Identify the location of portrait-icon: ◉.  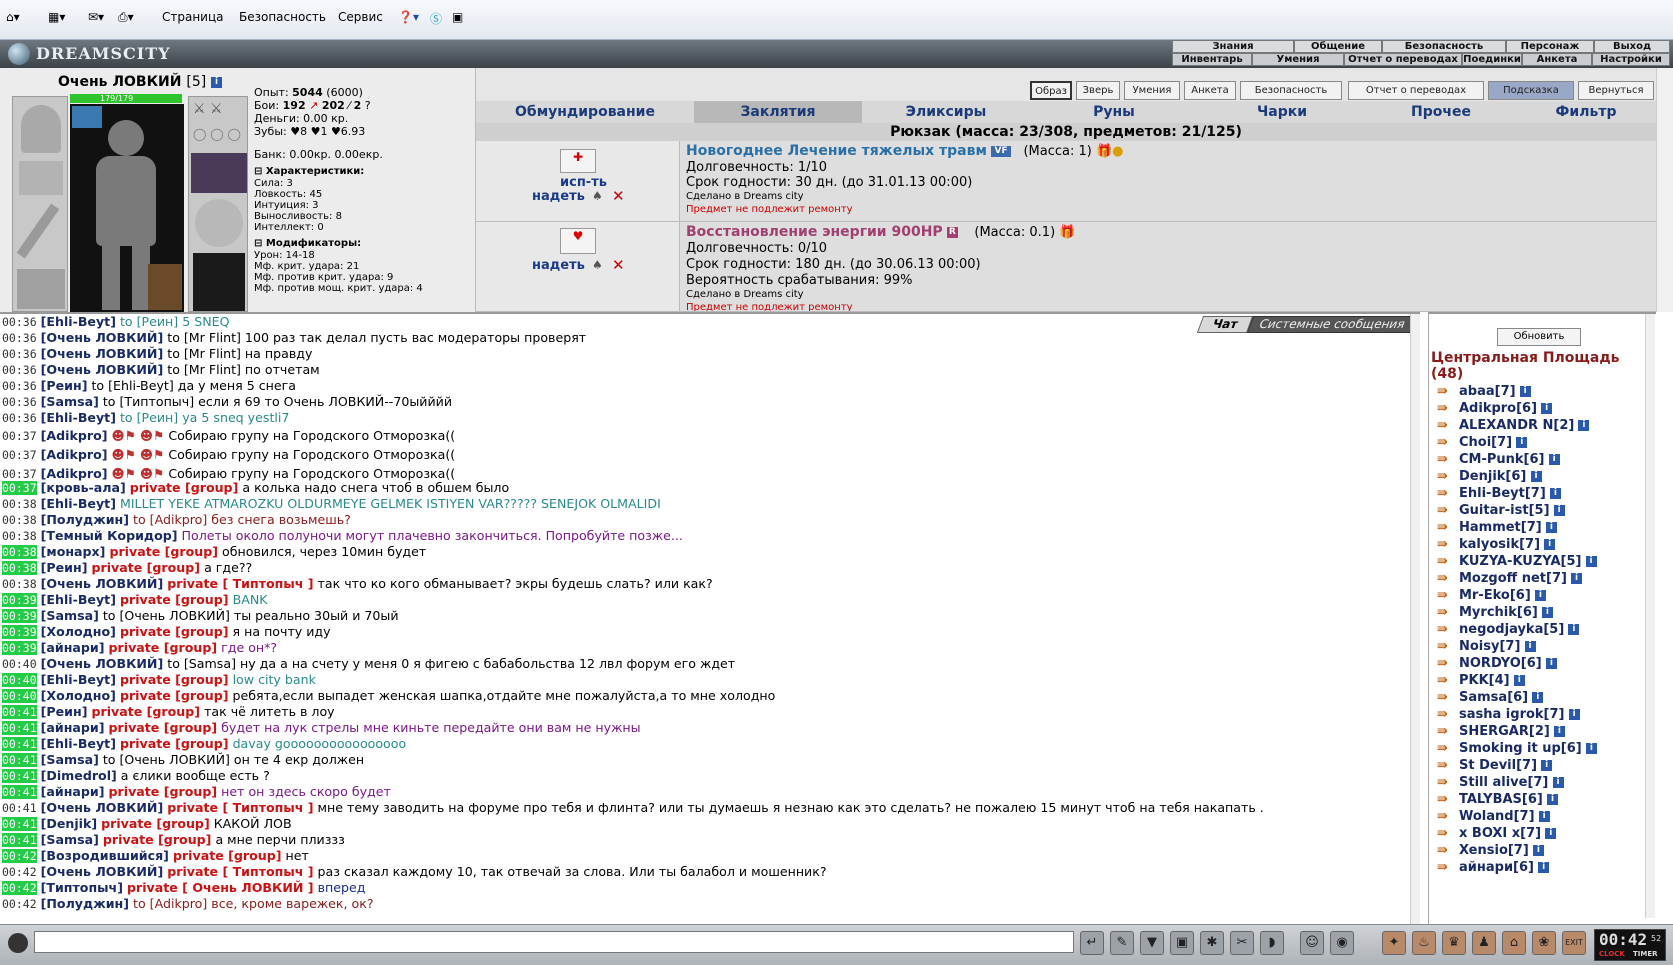
(1342, 943).